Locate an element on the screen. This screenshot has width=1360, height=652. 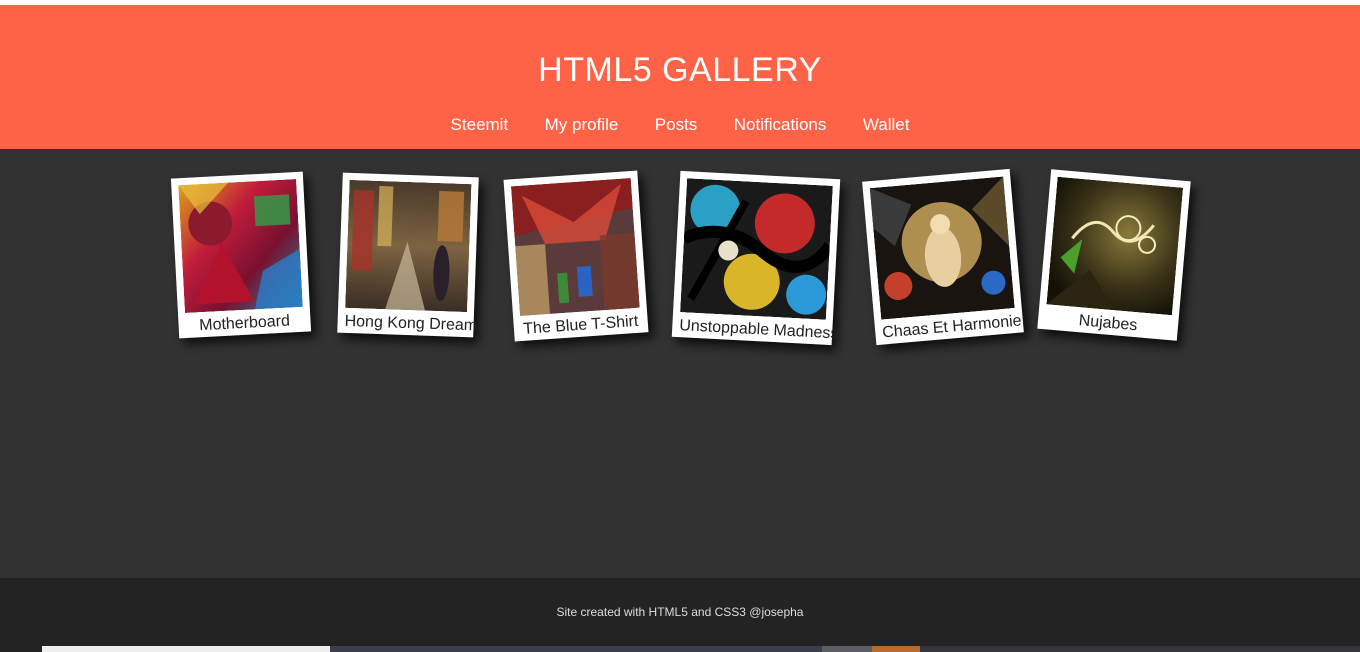
nav-link-posts: Posts is located at coordinates (676, 125).